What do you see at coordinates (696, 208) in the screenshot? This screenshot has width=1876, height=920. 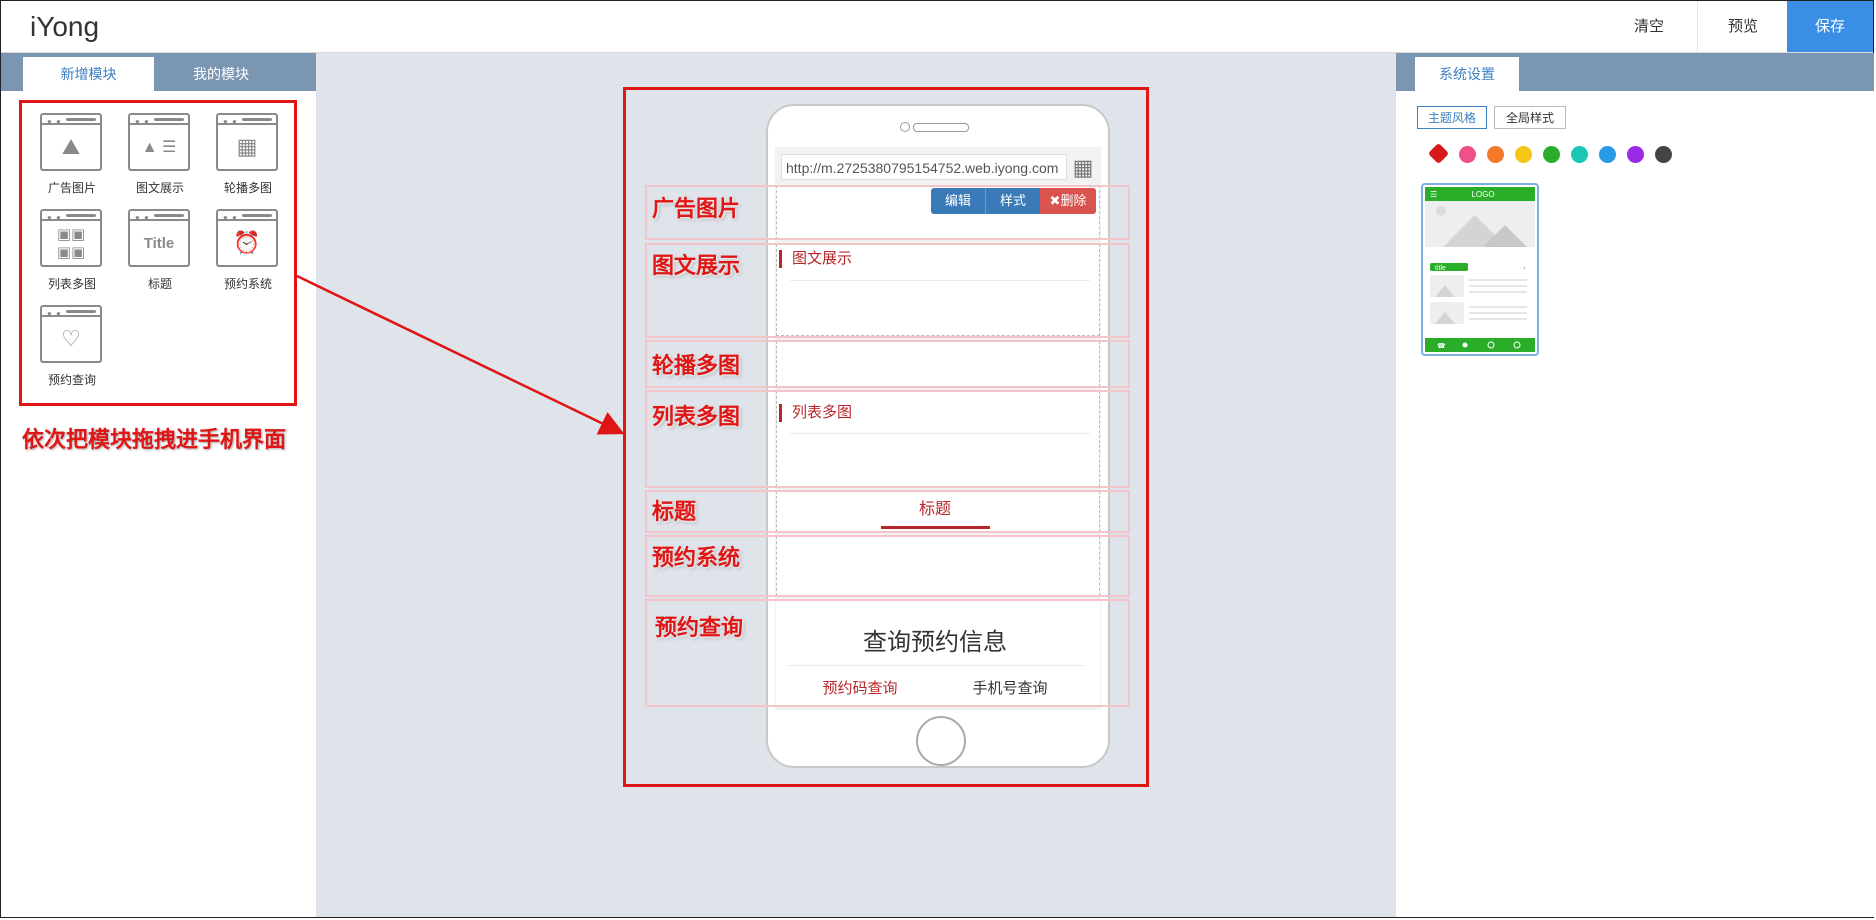 I see `annotation-ad-image: 广告图片` at bounding box center [696, 208].